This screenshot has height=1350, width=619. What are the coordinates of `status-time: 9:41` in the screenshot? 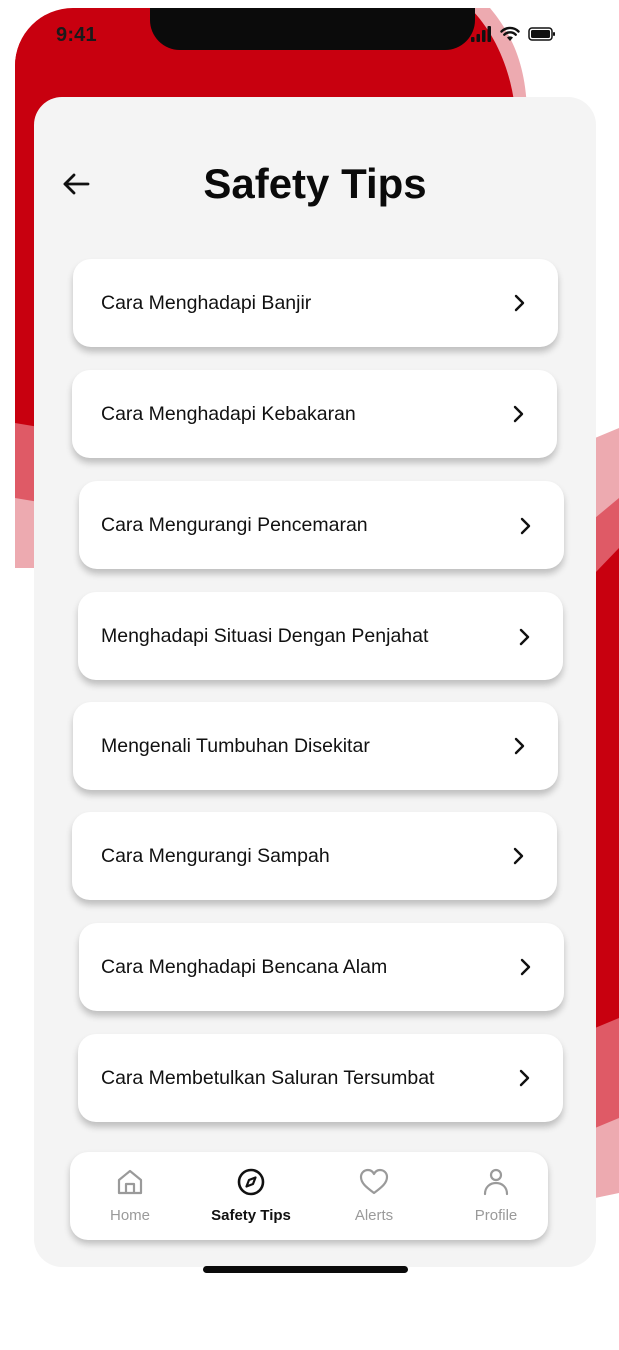 It's located at (76, 35).